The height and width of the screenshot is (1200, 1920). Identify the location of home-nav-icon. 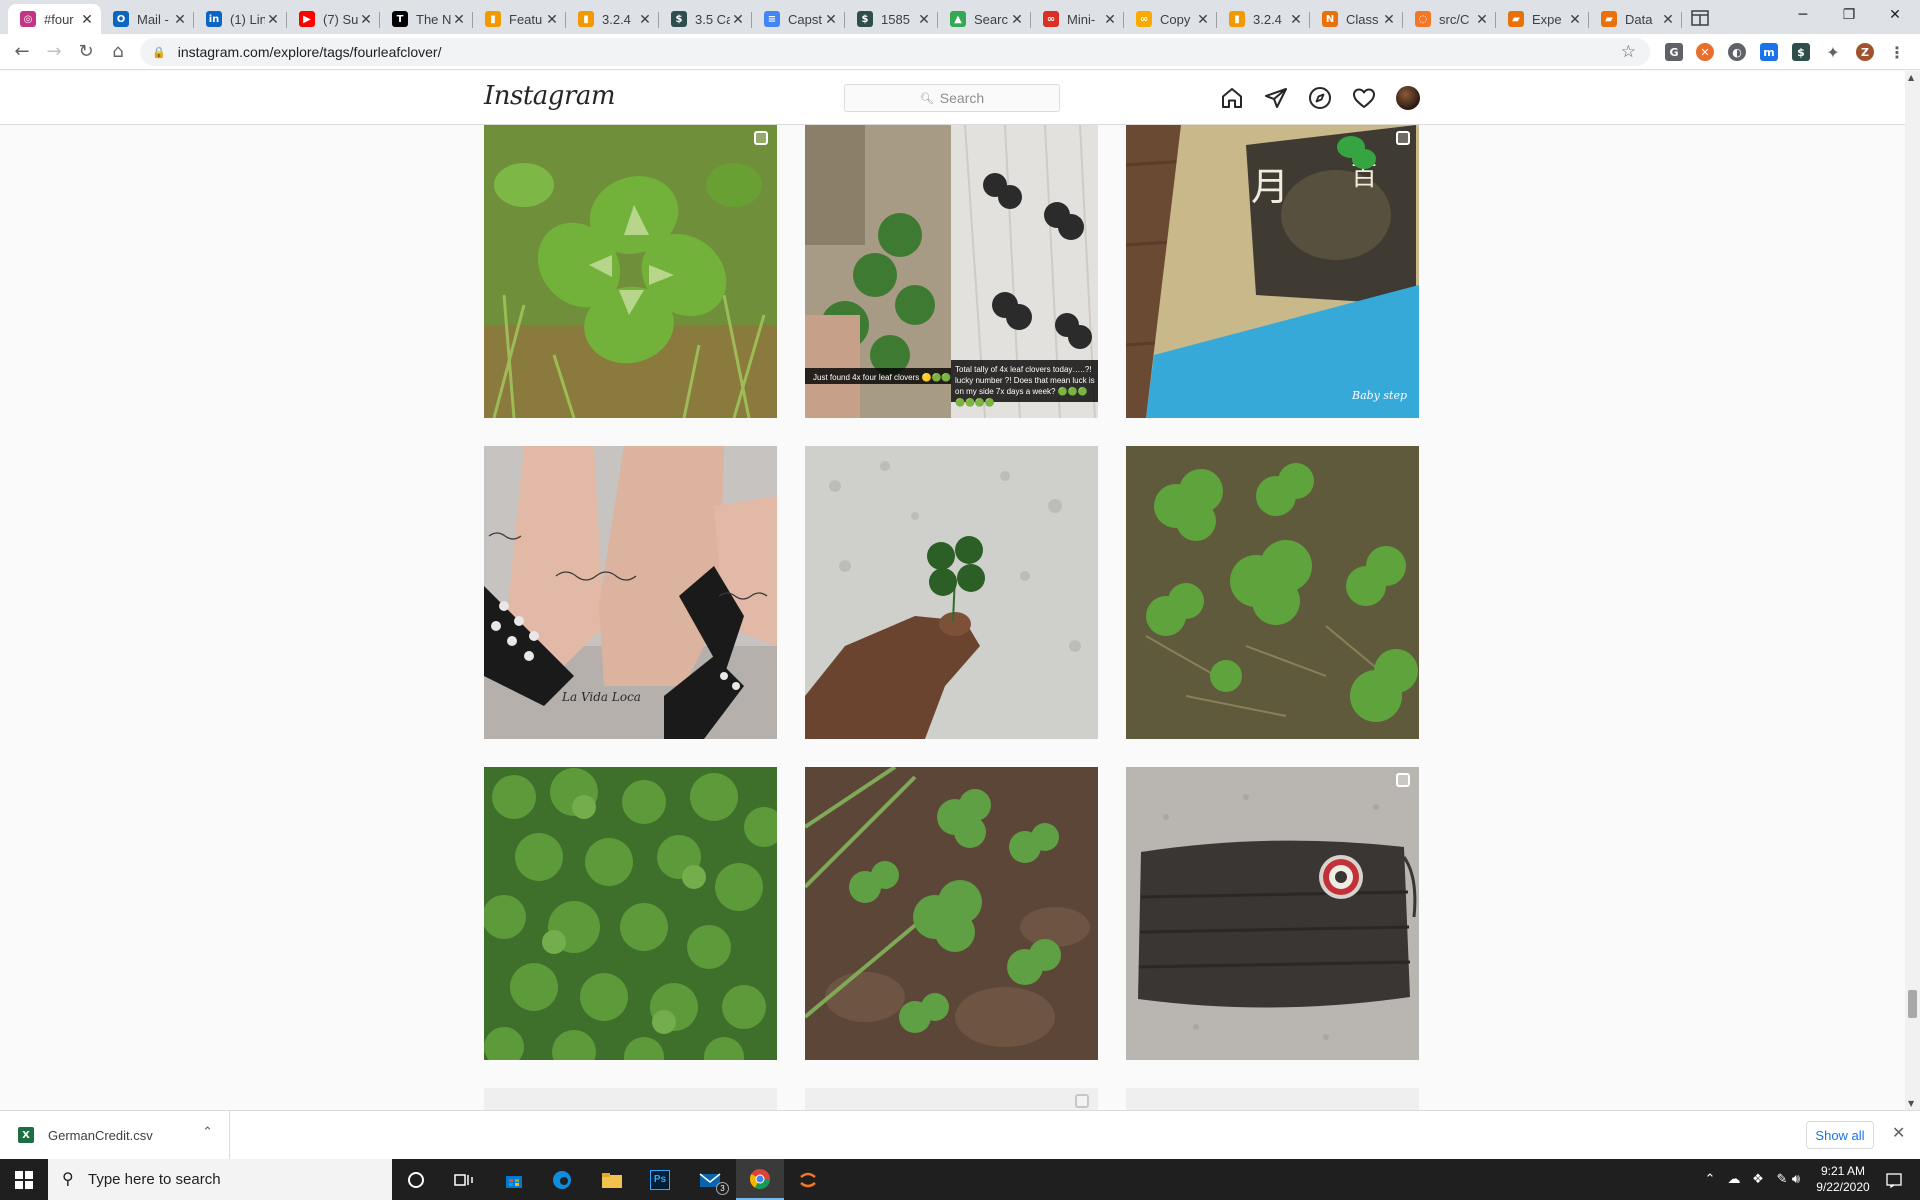
(1232, 98).